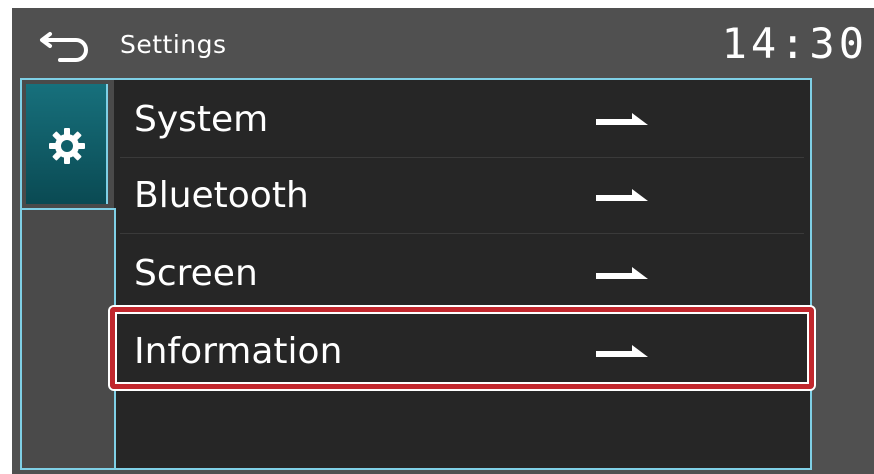  I want to click on menu-item-bluetooth: Bluetooth, so click(462, 196).